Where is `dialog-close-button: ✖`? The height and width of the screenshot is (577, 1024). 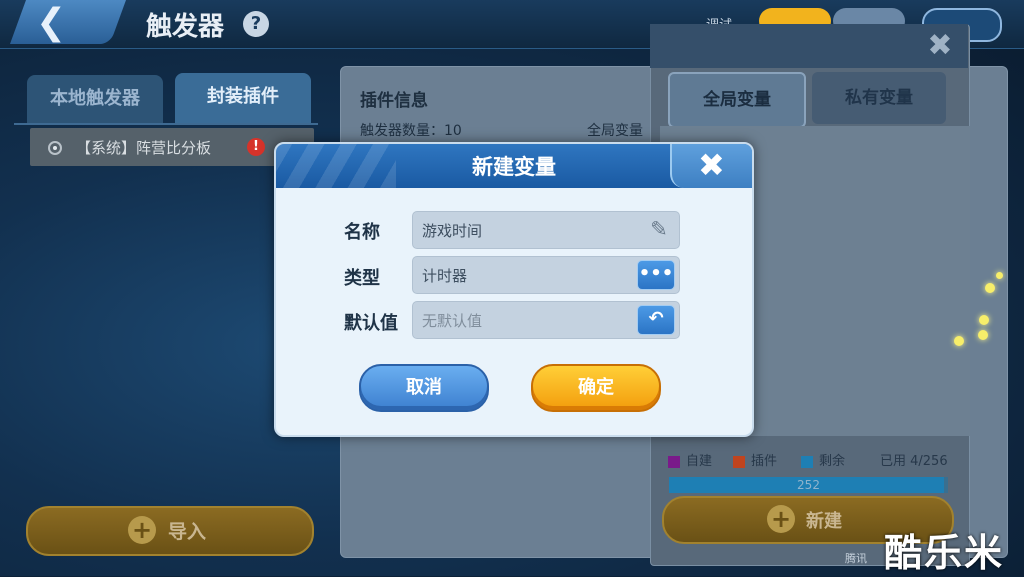
dialog-close-button: ✖ is located at coordinates (711, 166).